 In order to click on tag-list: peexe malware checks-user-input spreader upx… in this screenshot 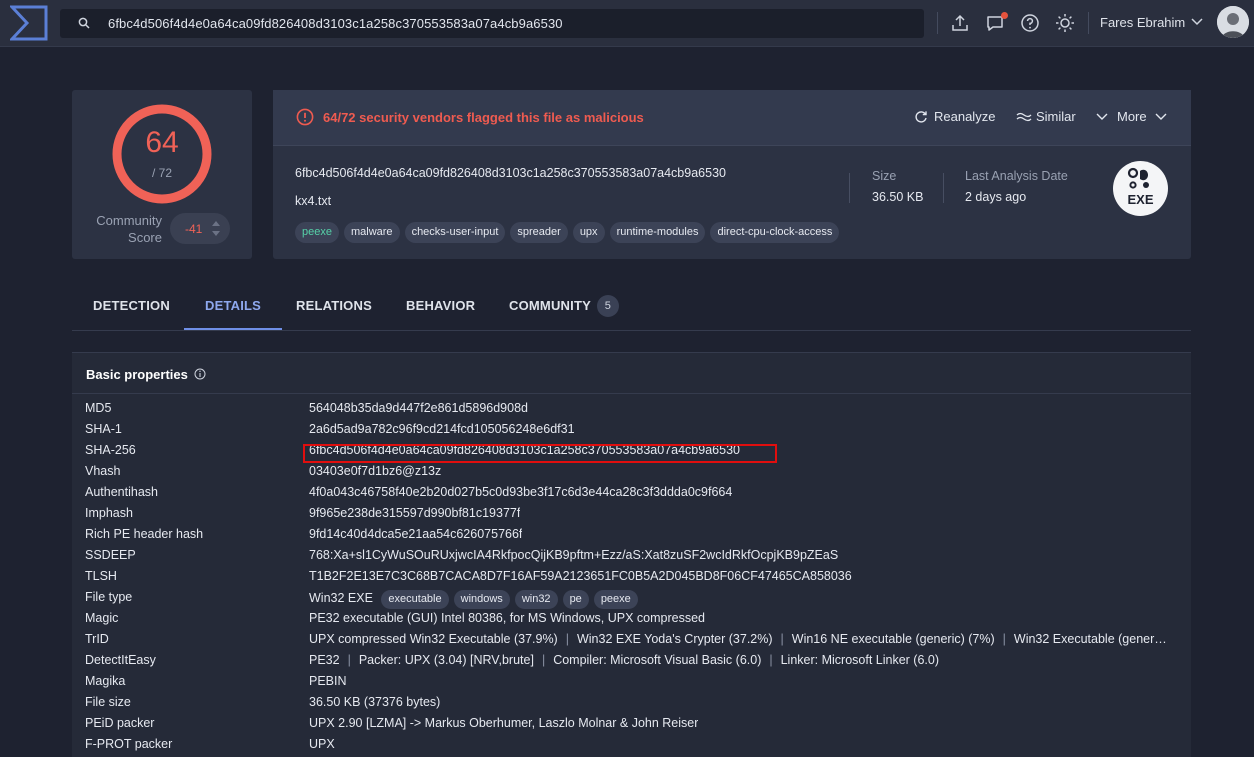, I will do `click(569, 233)`.